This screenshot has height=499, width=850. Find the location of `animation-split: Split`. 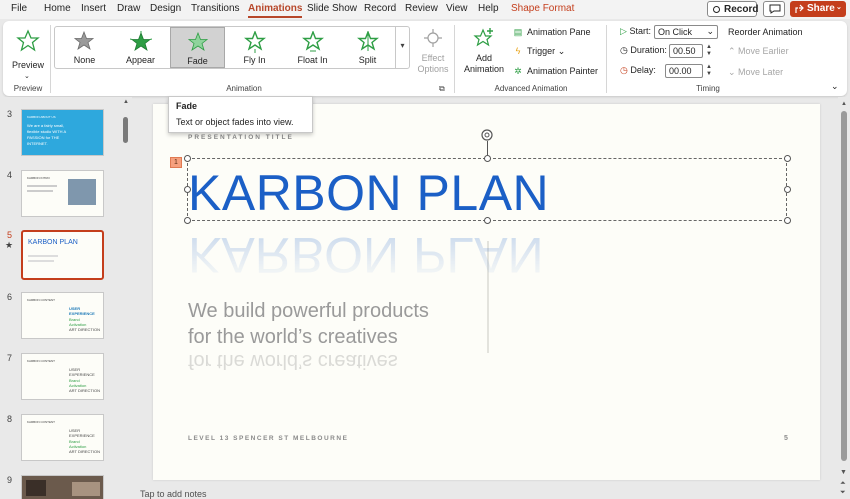

animation-split: Split is located at coordinates (367, 47).